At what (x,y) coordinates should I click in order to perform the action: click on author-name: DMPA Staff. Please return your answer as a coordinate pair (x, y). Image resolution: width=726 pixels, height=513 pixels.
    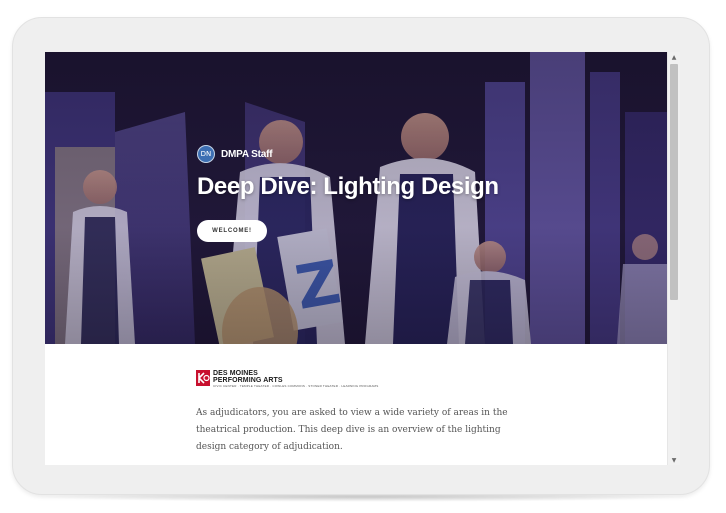
    Looking at the image, I should click on (247, 154).